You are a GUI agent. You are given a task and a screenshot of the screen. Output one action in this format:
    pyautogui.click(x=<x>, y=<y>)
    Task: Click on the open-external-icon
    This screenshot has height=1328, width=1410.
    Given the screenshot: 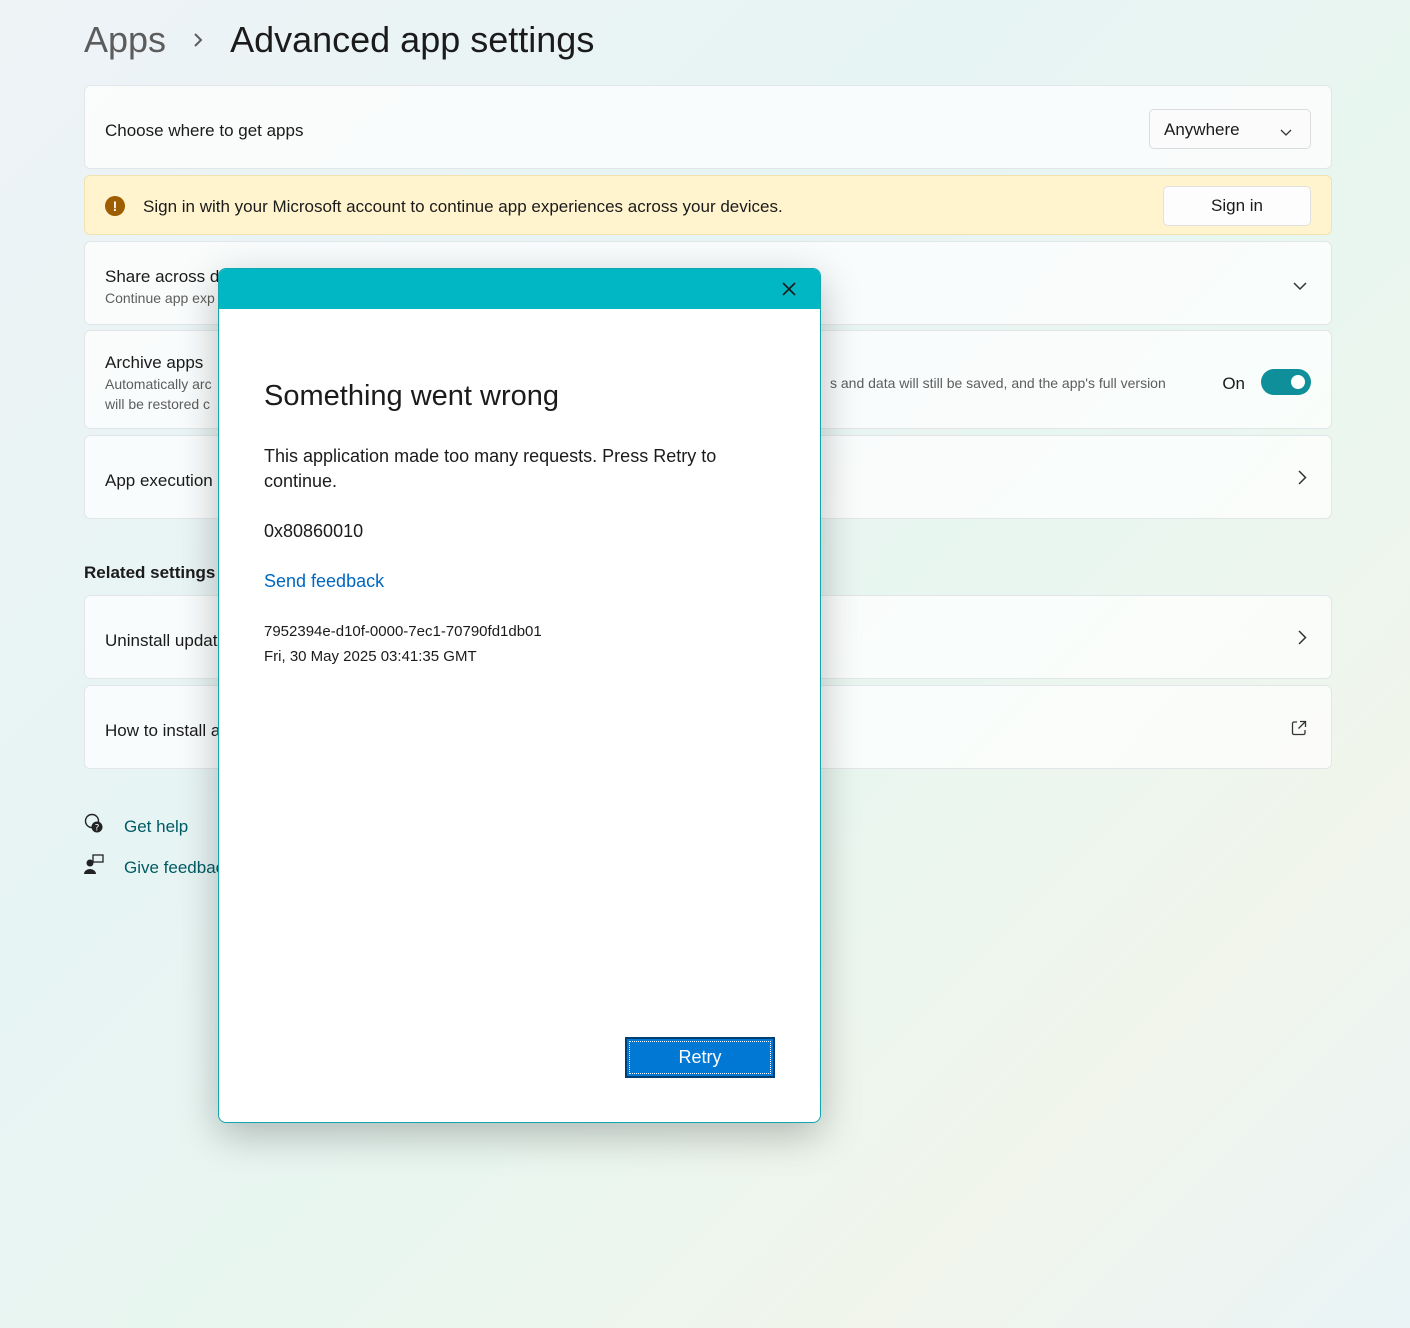 What is the action you would take?
    pyautogui.click(x=1299, y=730)
    